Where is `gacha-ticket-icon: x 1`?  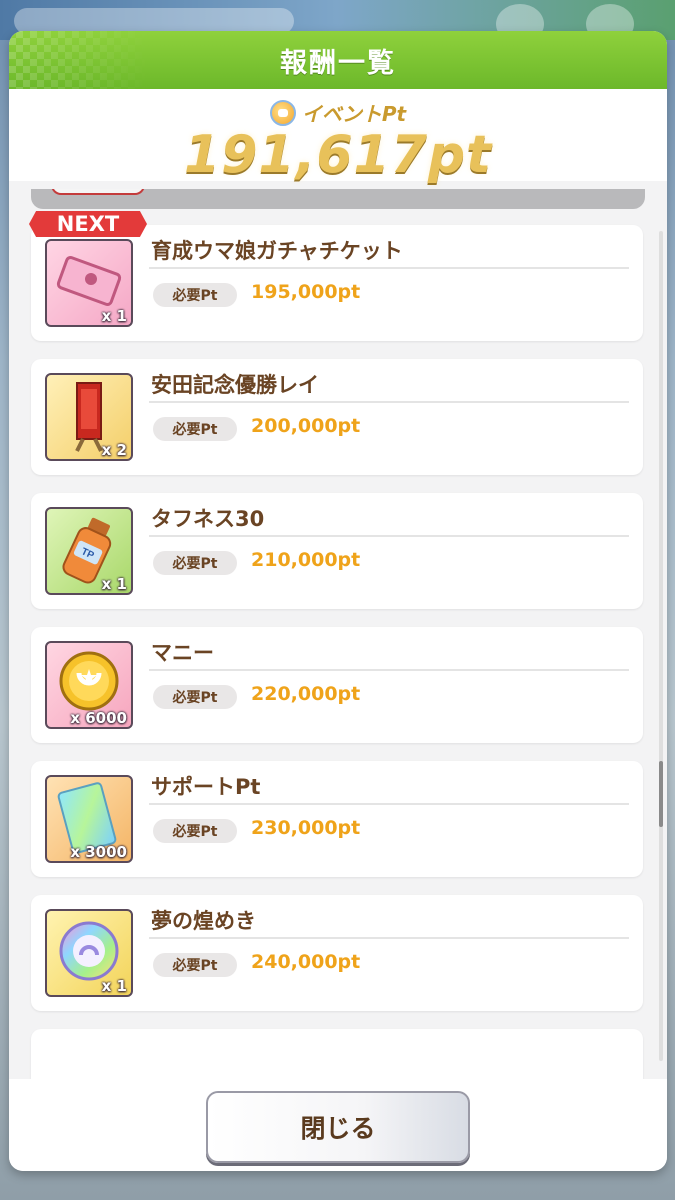 gacha-ticket-icon: x 1 is located at coordinates (89, 283).